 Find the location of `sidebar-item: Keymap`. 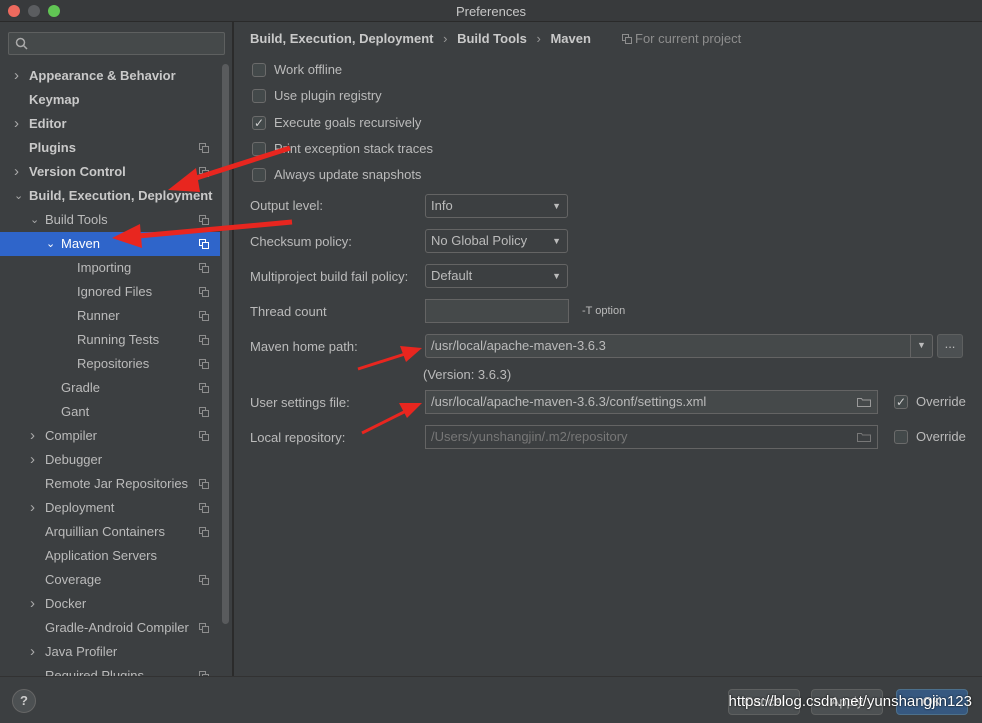

sidebar-item: Keymap is located at coordinates (110, 100).